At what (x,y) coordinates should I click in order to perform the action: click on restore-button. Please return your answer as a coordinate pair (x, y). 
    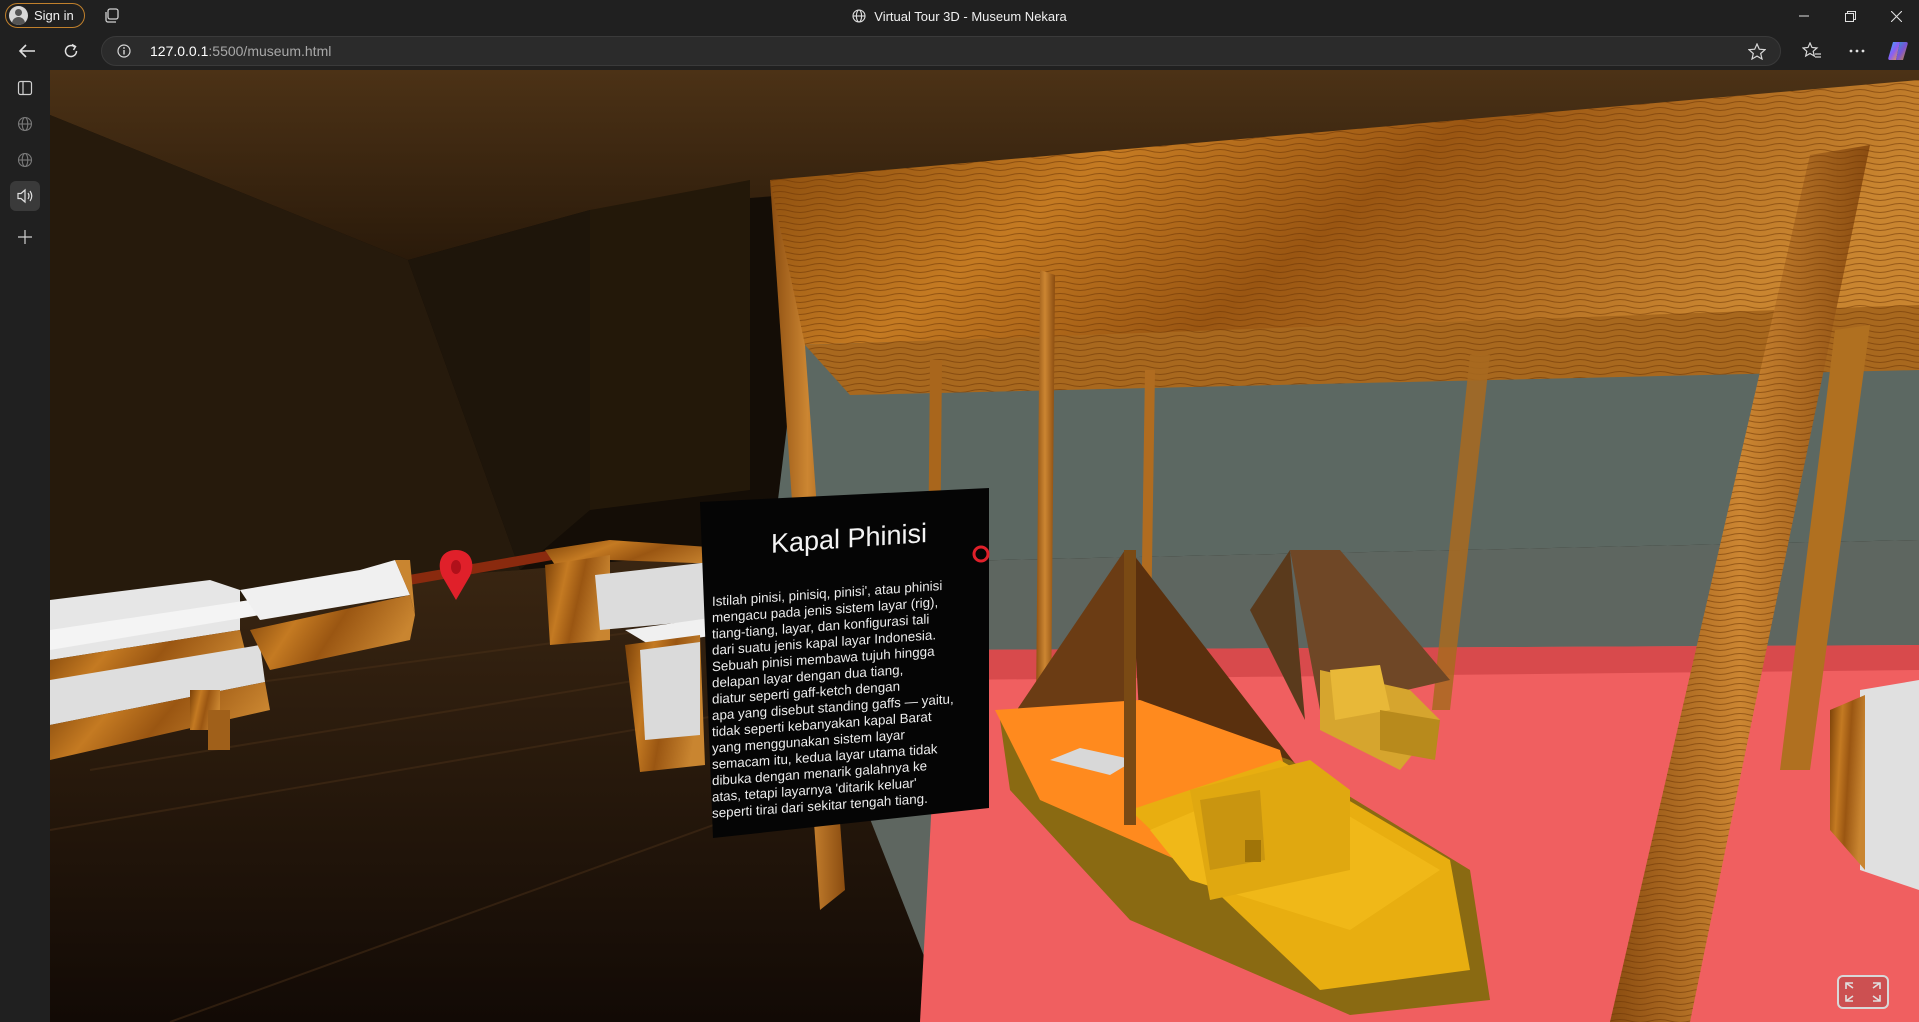
    Looking at the image, I should click on (1850, 16).